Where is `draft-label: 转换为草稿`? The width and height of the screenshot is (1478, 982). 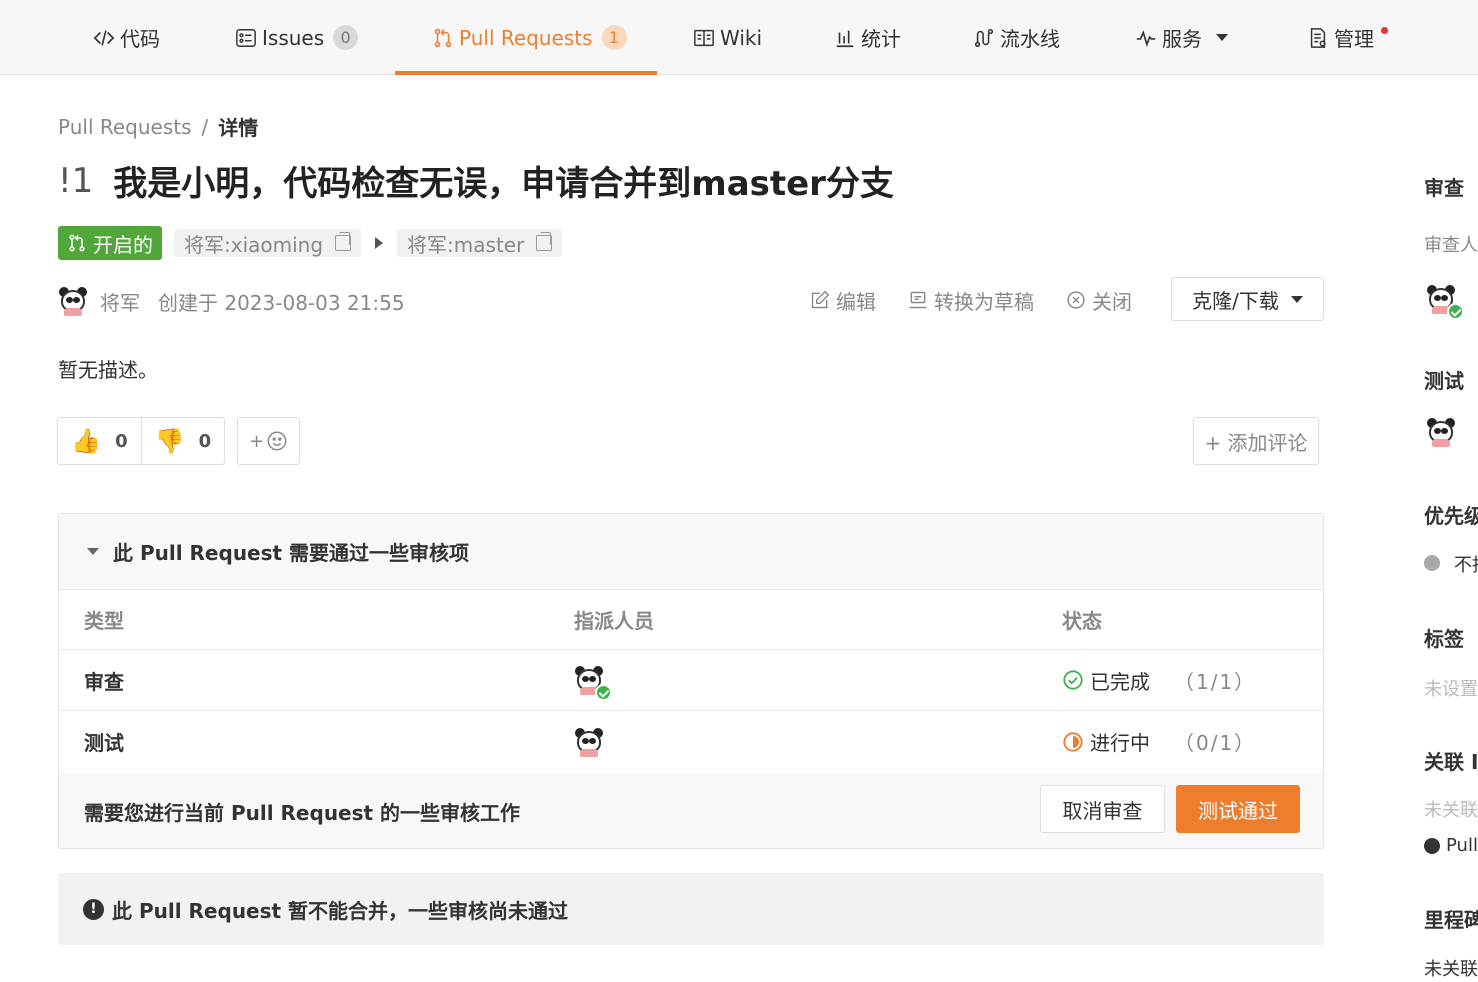 draft-label: 转换为草稿 is located at coordinates (984, 301).